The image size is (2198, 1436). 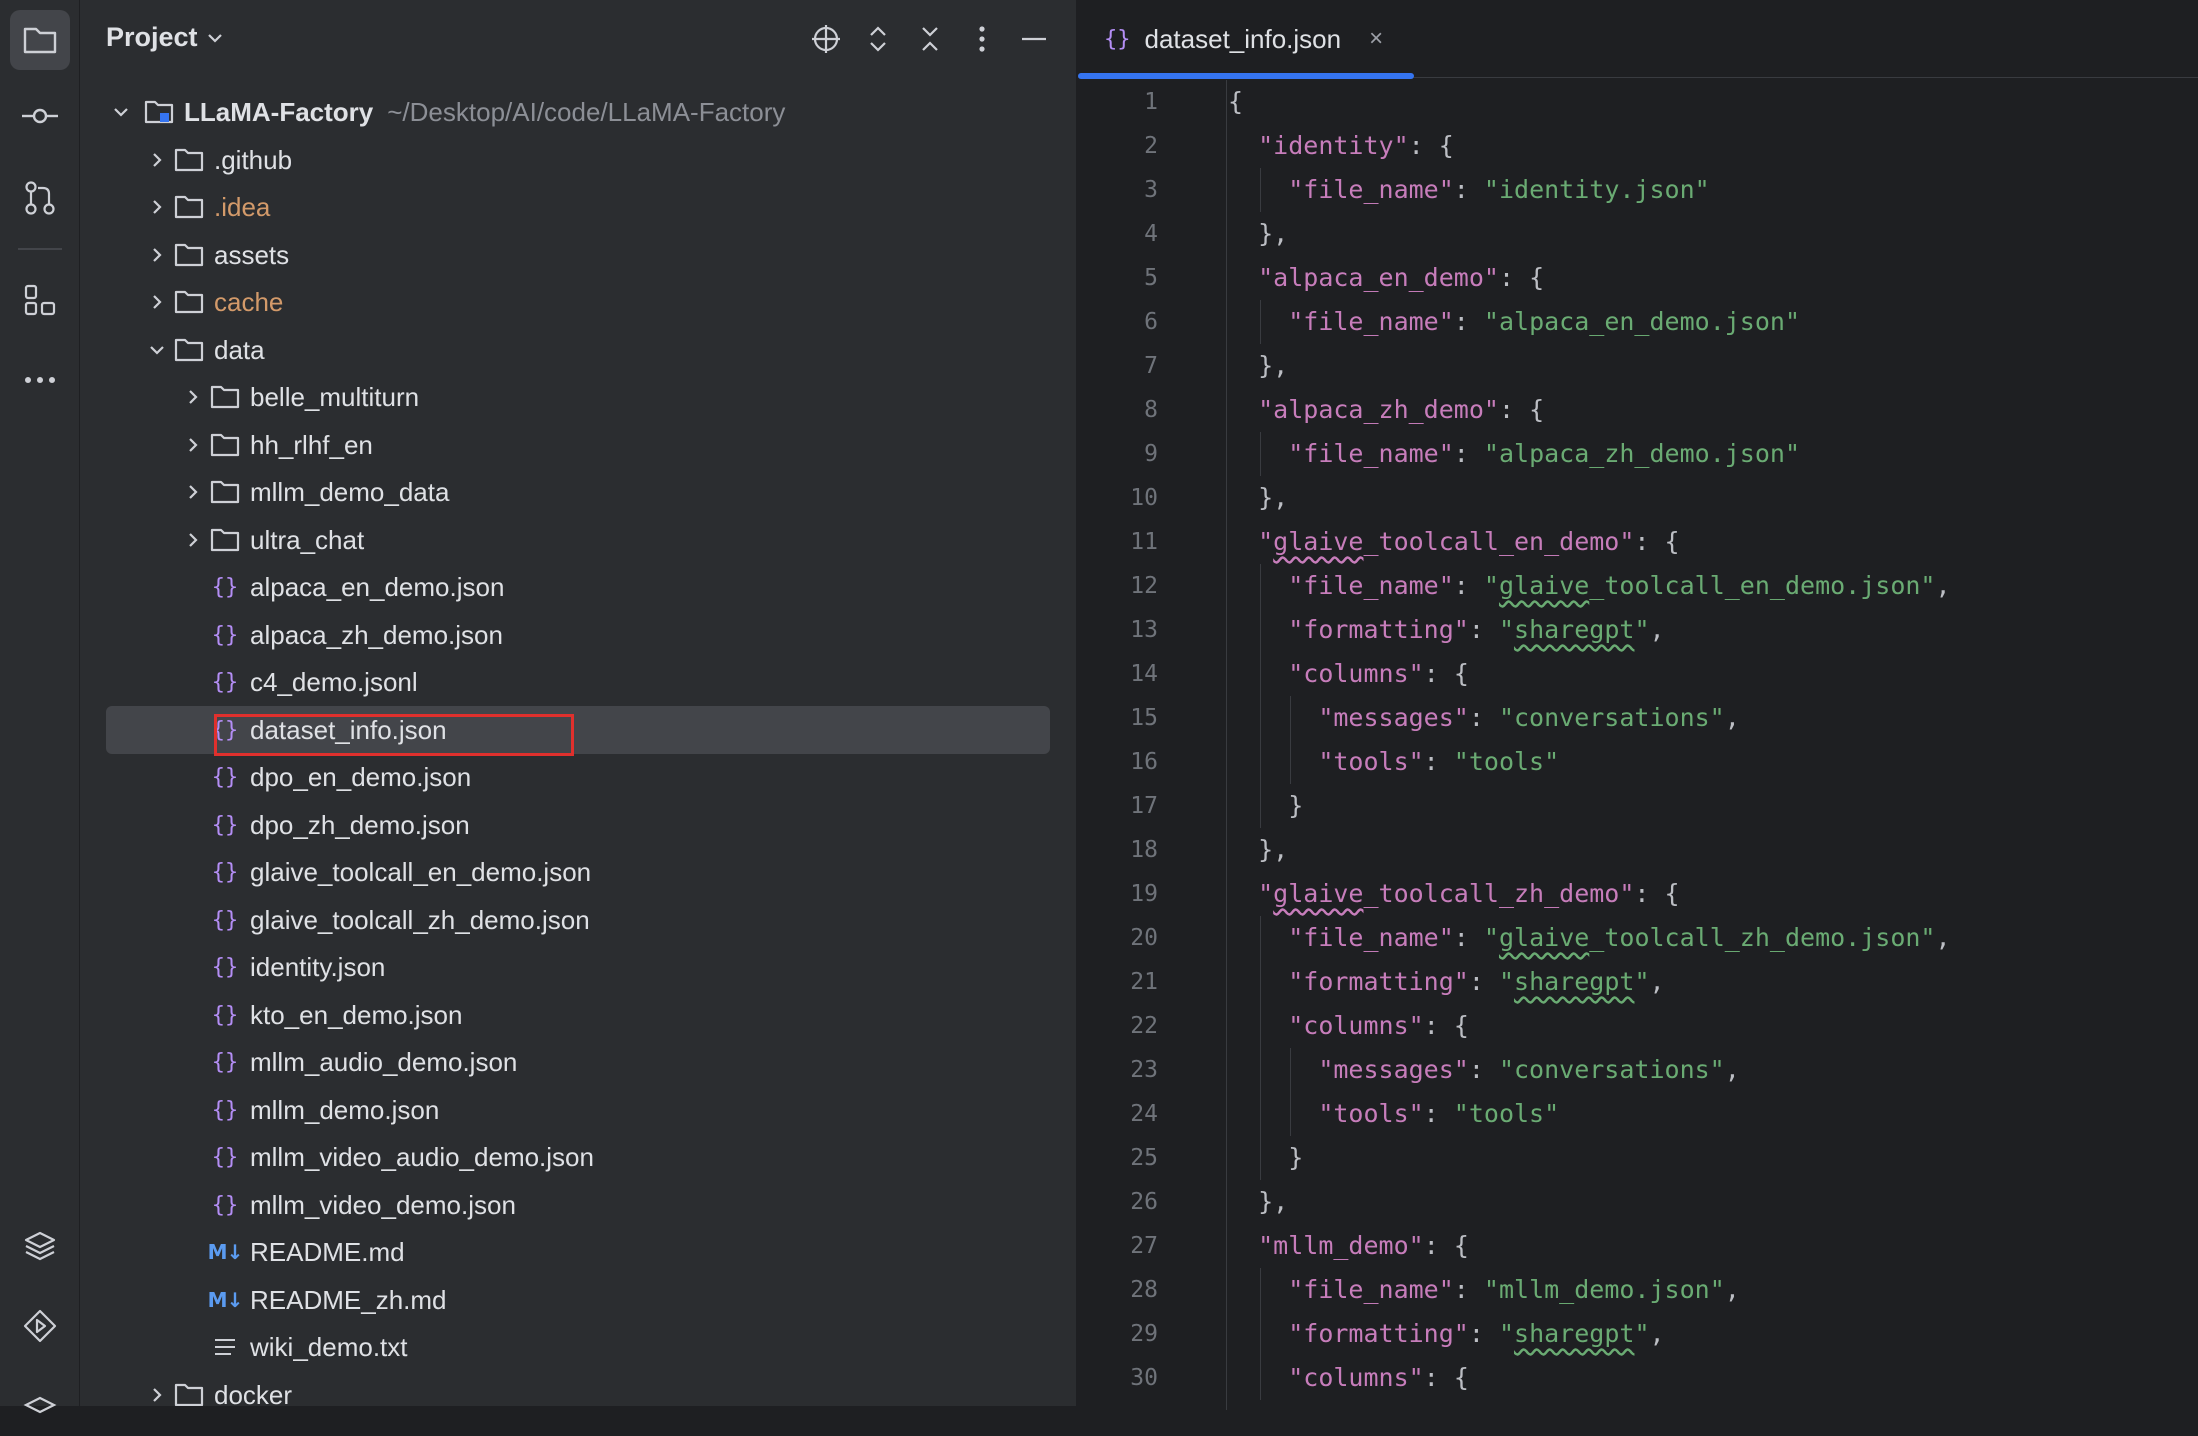 I want to click on commit-icon, so click(x=40, y=116).